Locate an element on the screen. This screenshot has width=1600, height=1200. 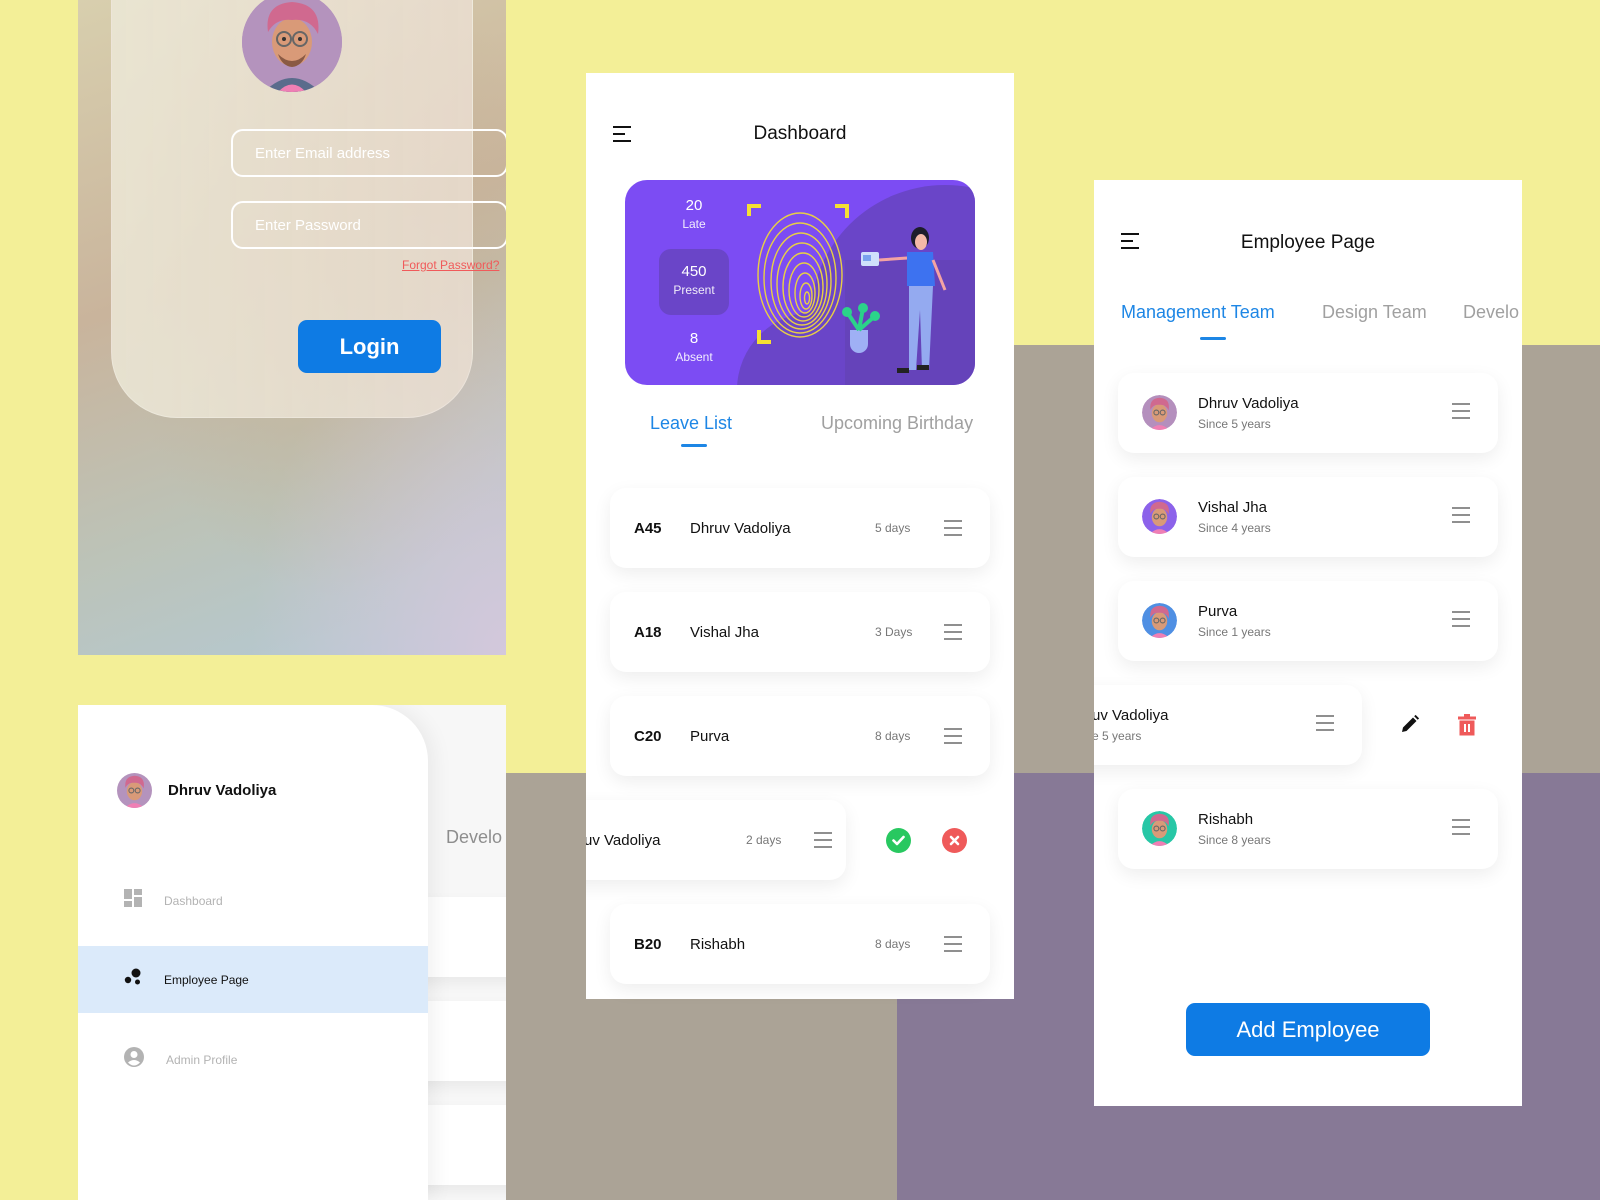
leave-code: B20 is located at coordinates (648, 944).